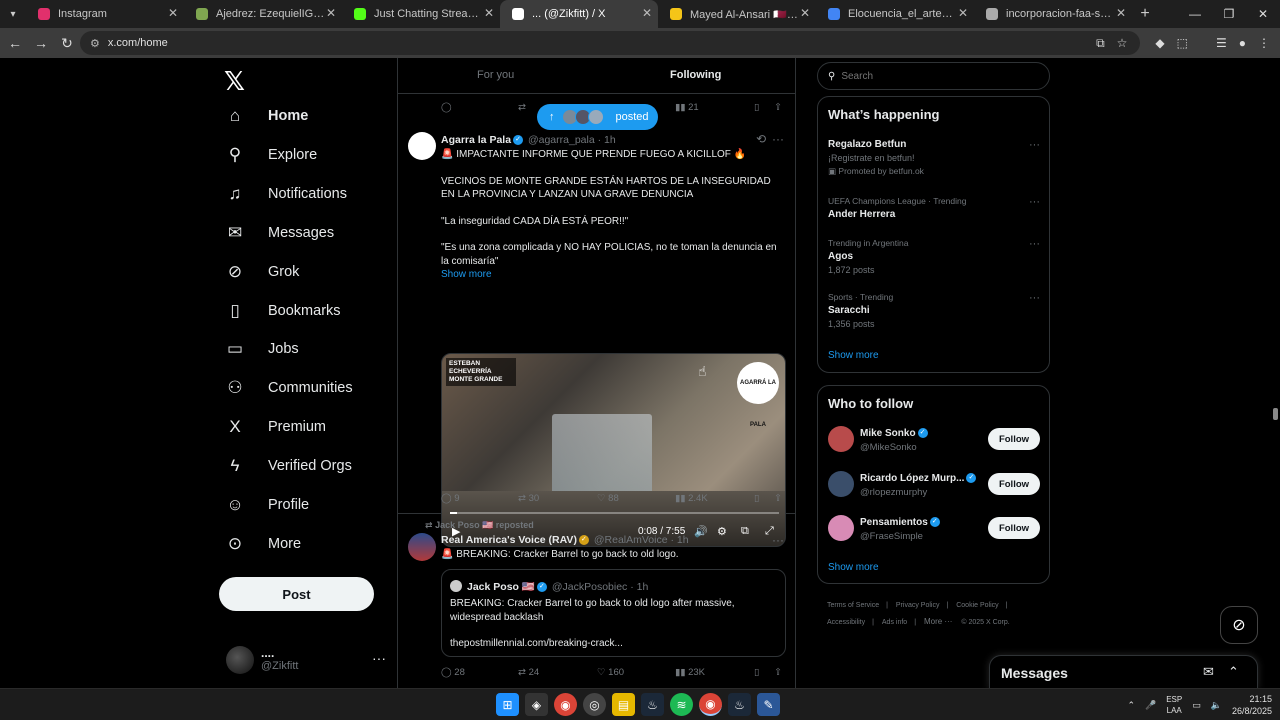  I want to click on restore-icon: ❐, so click(1229, 14).